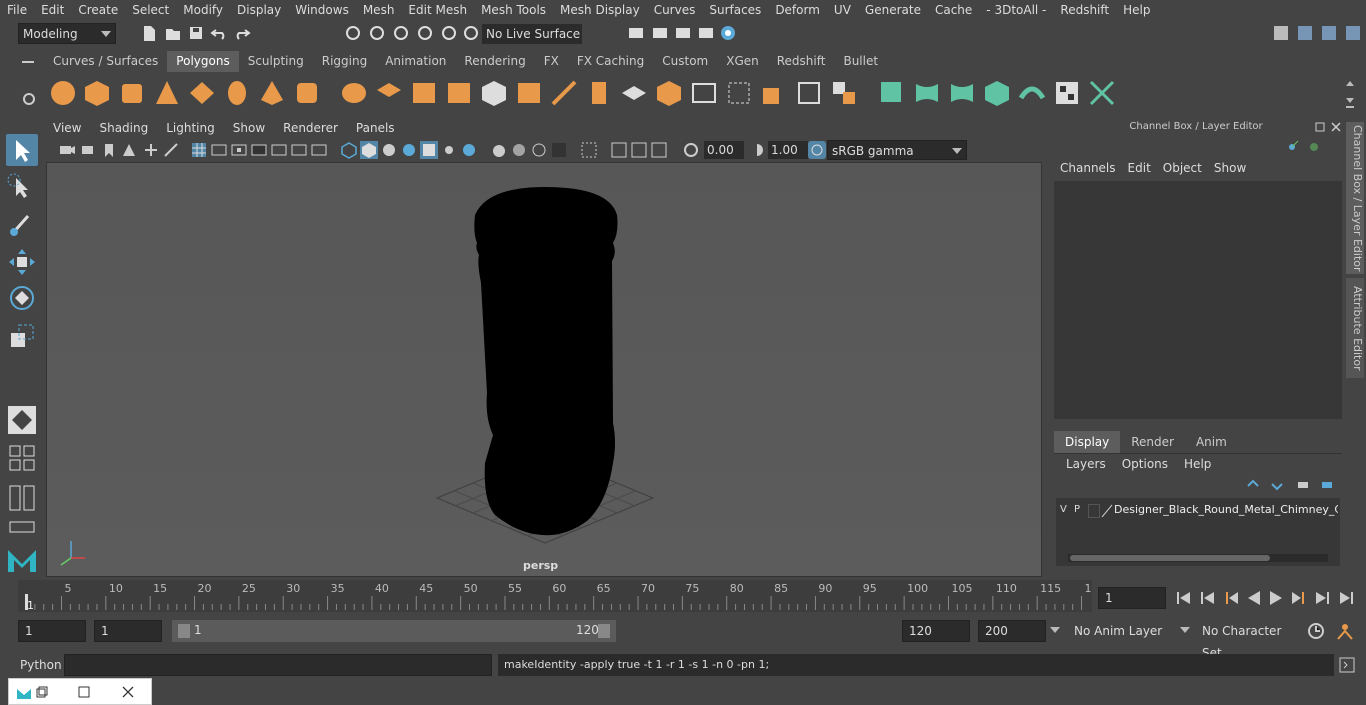 Image resolution: width=1366 pixels, height=705 pixels. What do you see at coordinates (52, 631) in the screenshot?
I see `animation-start-field: 1` at bounding box center [52, 631].